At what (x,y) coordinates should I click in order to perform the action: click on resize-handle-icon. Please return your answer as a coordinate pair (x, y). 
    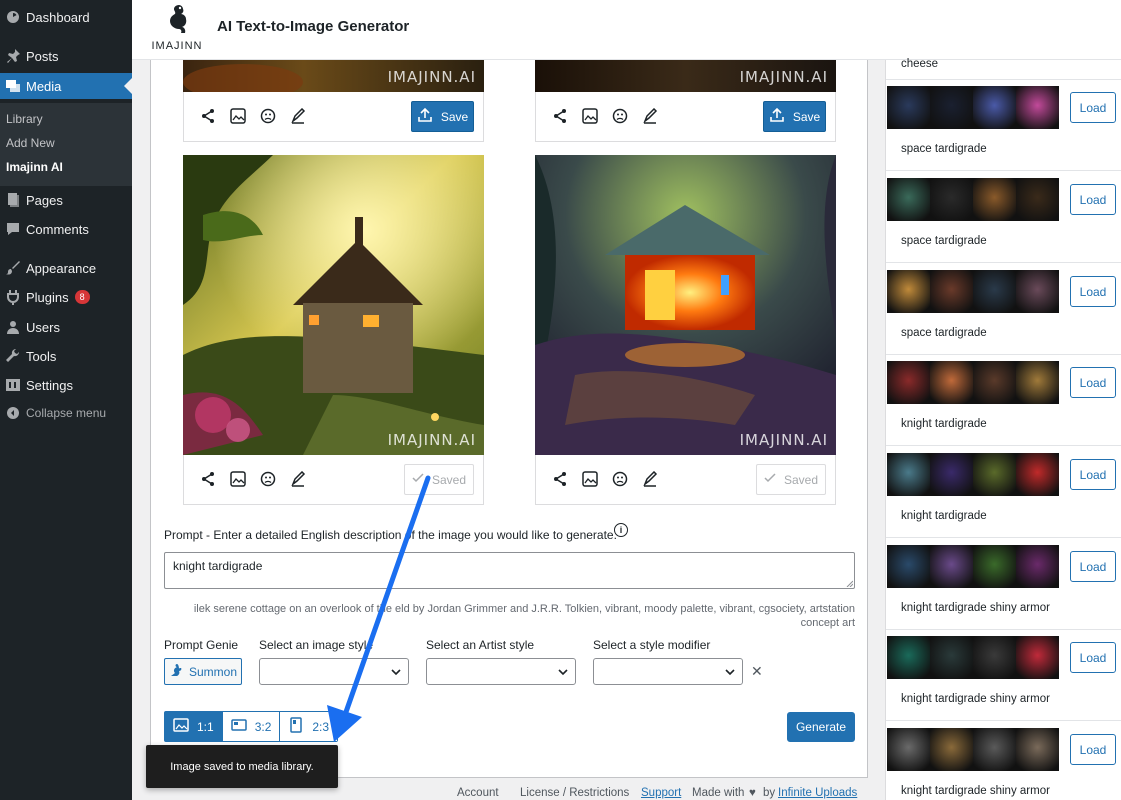
    Looking at the image, I should click on (849, 583).